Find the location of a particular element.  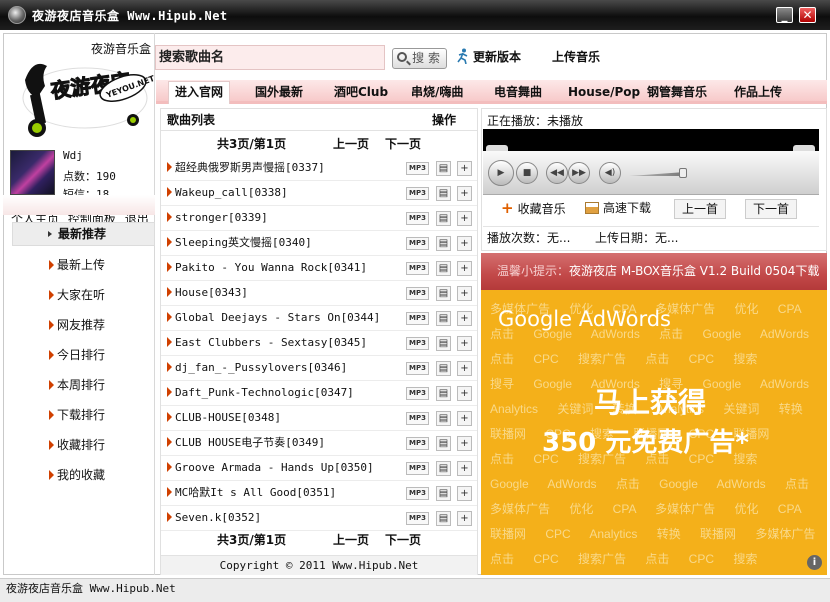

nav-item-everyone-listening: 大家在听 is located at coordinates (79, 300).